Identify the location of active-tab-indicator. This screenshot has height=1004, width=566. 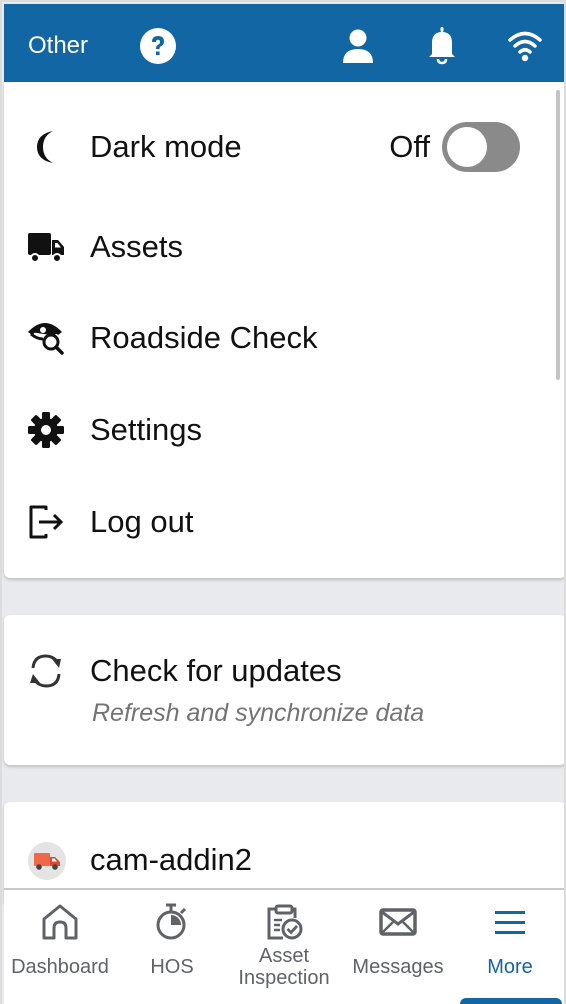
(511, 1001).